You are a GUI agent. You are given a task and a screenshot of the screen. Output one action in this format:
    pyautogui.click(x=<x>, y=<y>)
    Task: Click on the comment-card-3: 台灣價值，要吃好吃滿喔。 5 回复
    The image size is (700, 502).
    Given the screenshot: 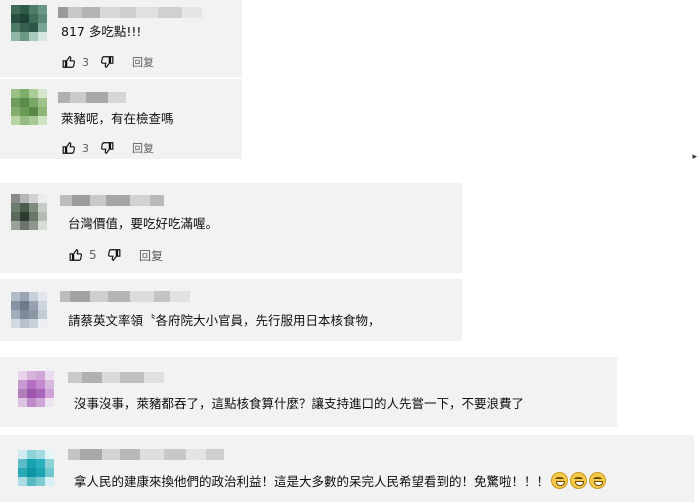 What is the action you would take?
    pyautogui.click(x=231, y=228)
    